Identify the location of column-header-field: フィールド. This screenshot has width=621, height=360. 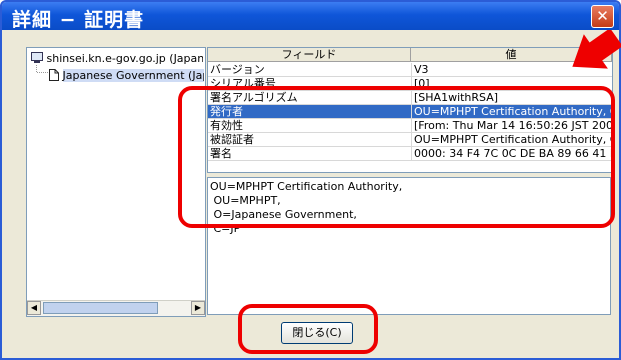
(309, 55).